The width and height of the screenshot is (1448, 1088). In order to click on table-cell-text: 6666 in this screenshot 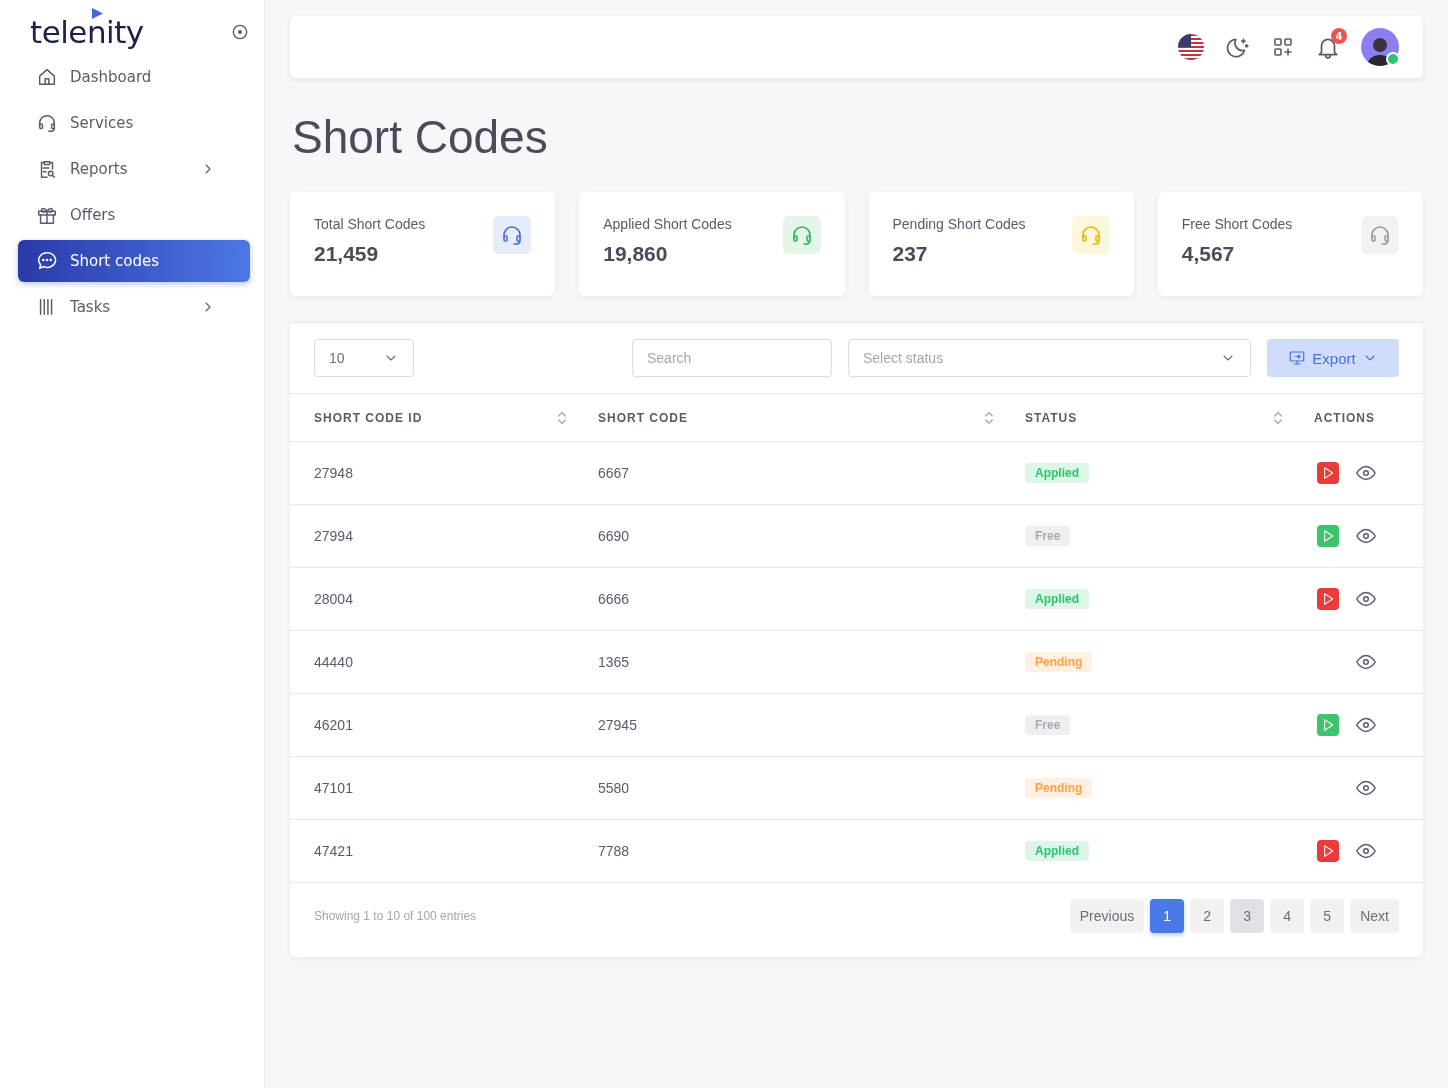, I will do `click(614, 599)`.